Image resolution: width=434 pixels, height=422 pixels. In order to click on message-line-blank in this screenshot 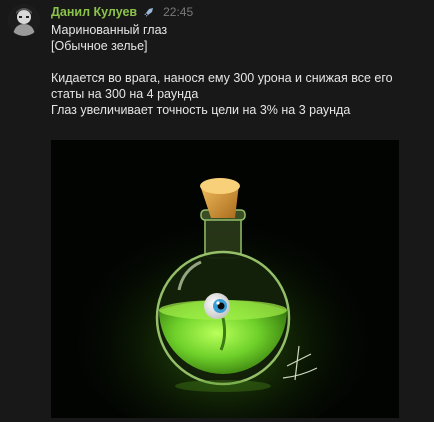, I will do `click(238, 62)`.